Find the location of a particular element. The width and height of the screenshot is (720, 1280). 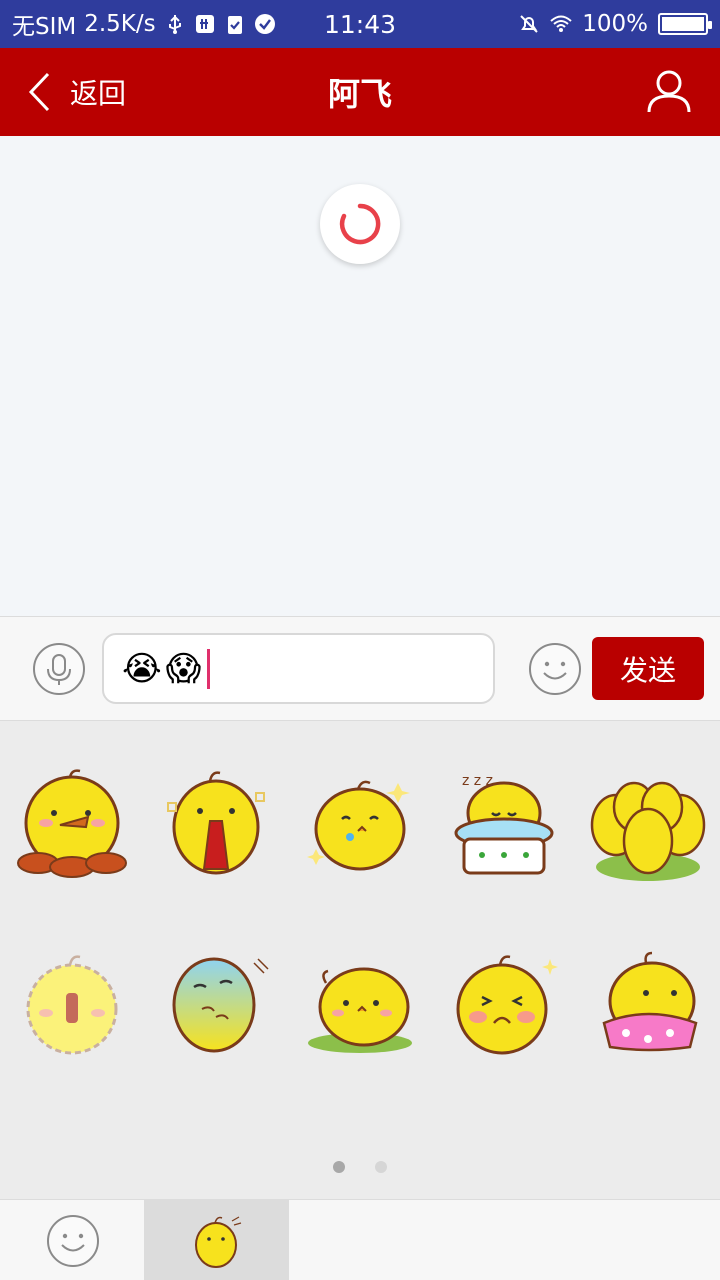

sticker-chick-pink-polka-skirt is located at coordinates (648, 1005).